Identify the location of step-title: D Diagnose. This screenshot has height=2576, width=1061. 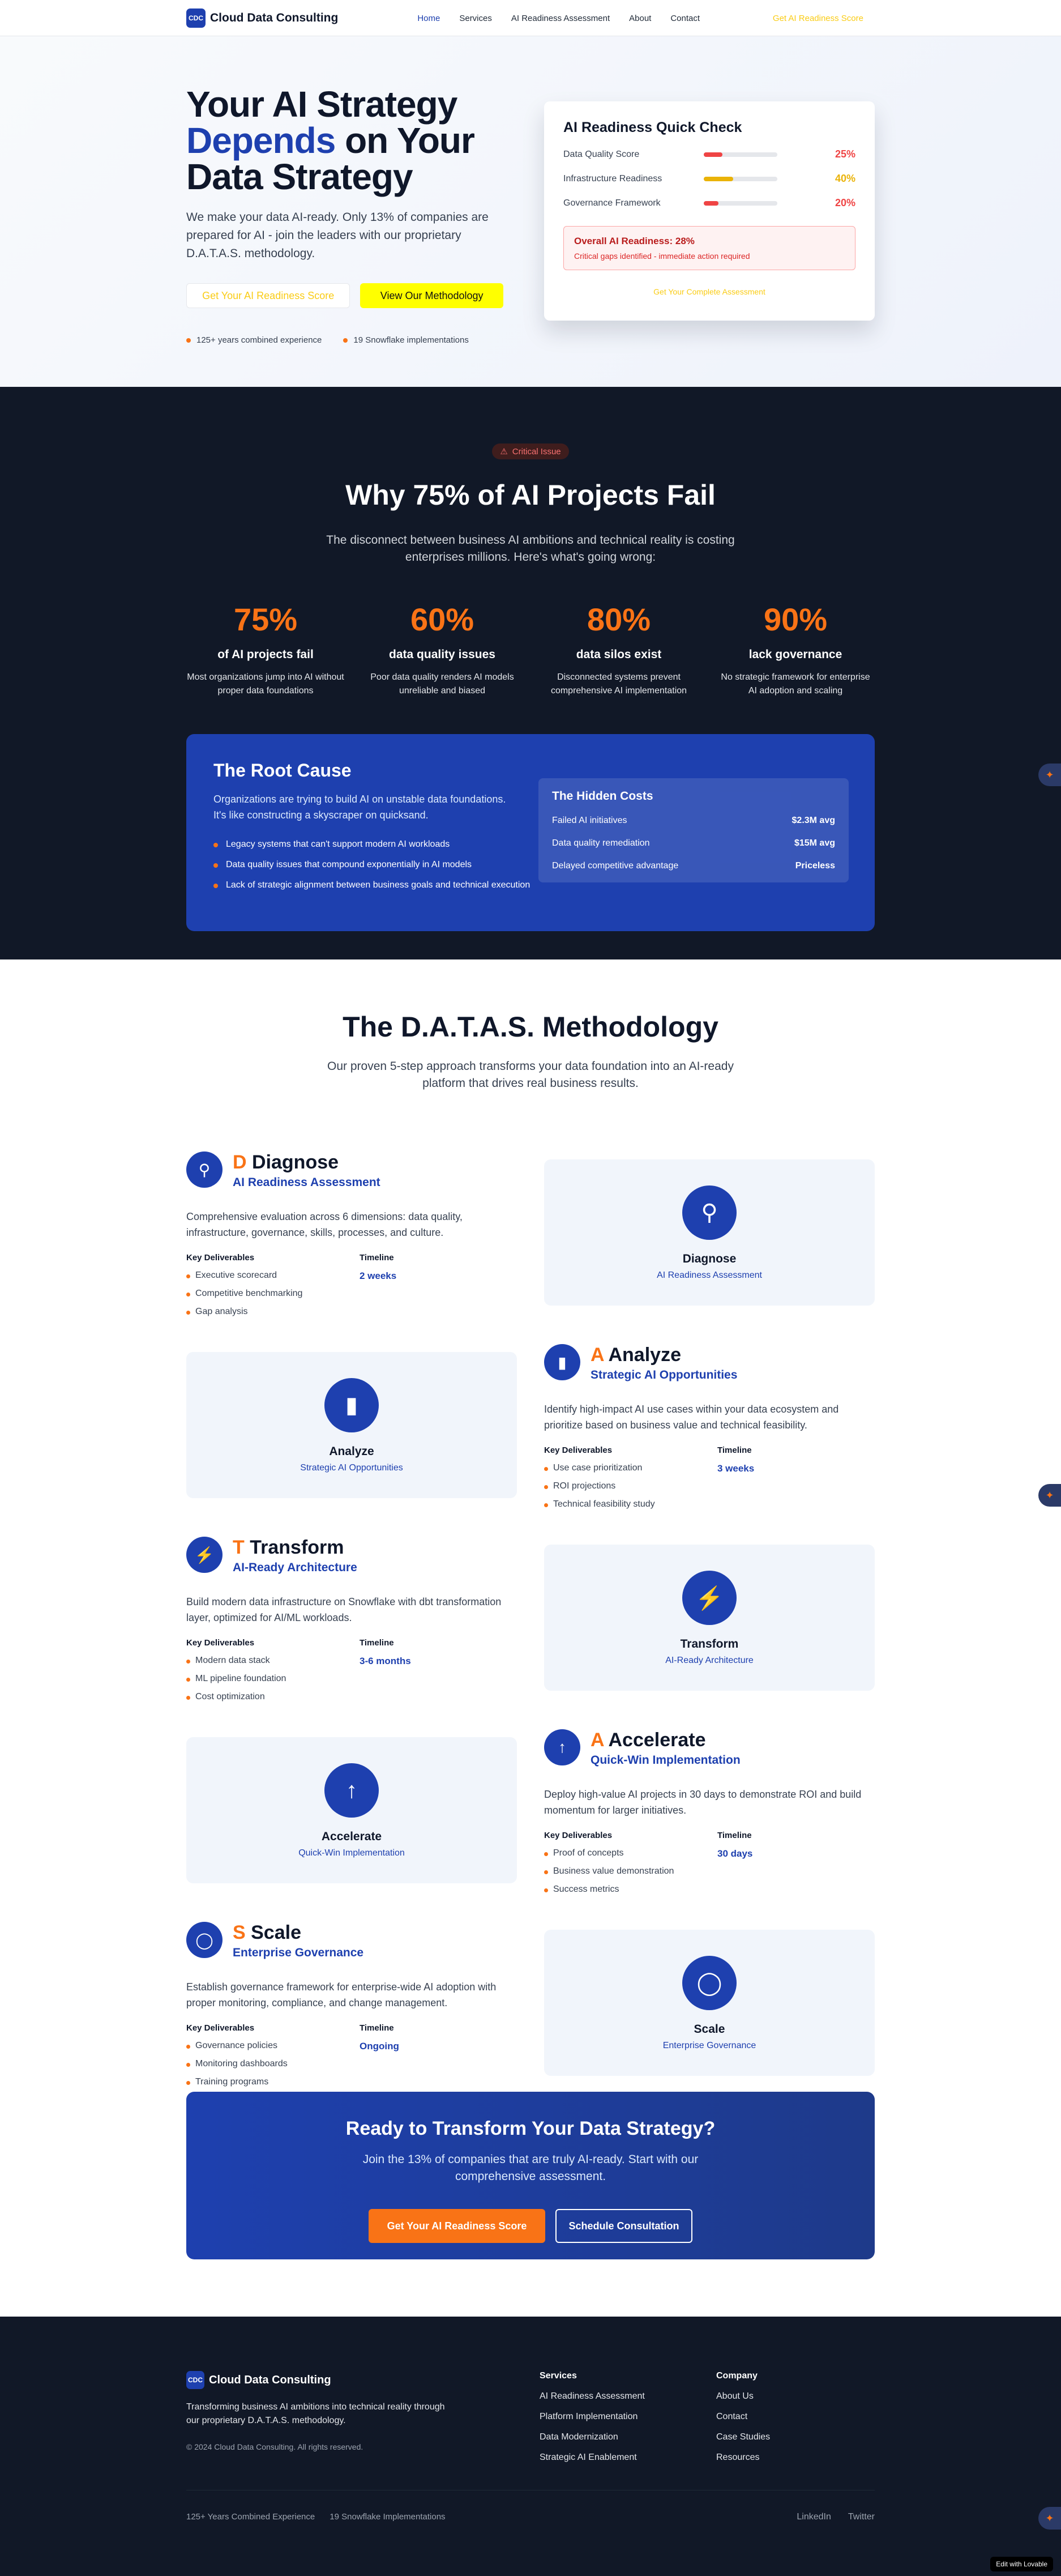
(286, 1162).